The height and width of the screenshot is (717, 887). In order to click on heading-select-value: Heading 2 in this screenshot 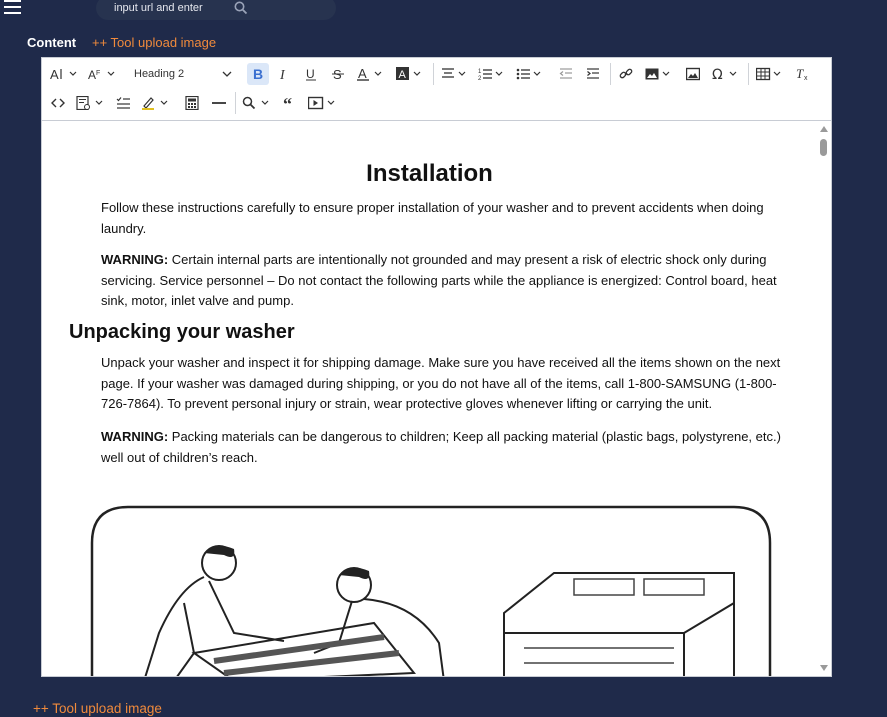, I will do `click(159, 74)`.